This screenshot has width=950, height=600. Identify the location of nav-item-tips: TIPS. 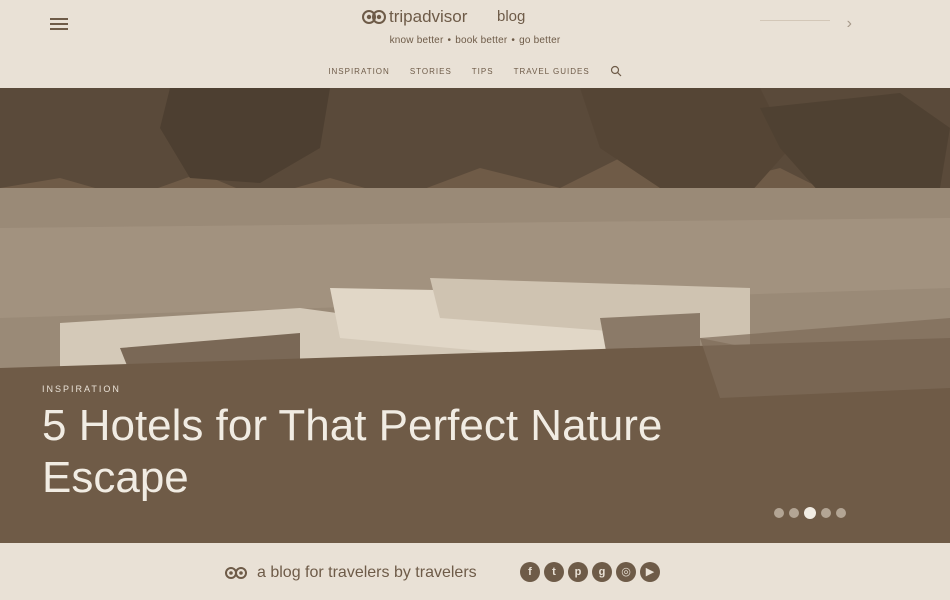
(483, 72).